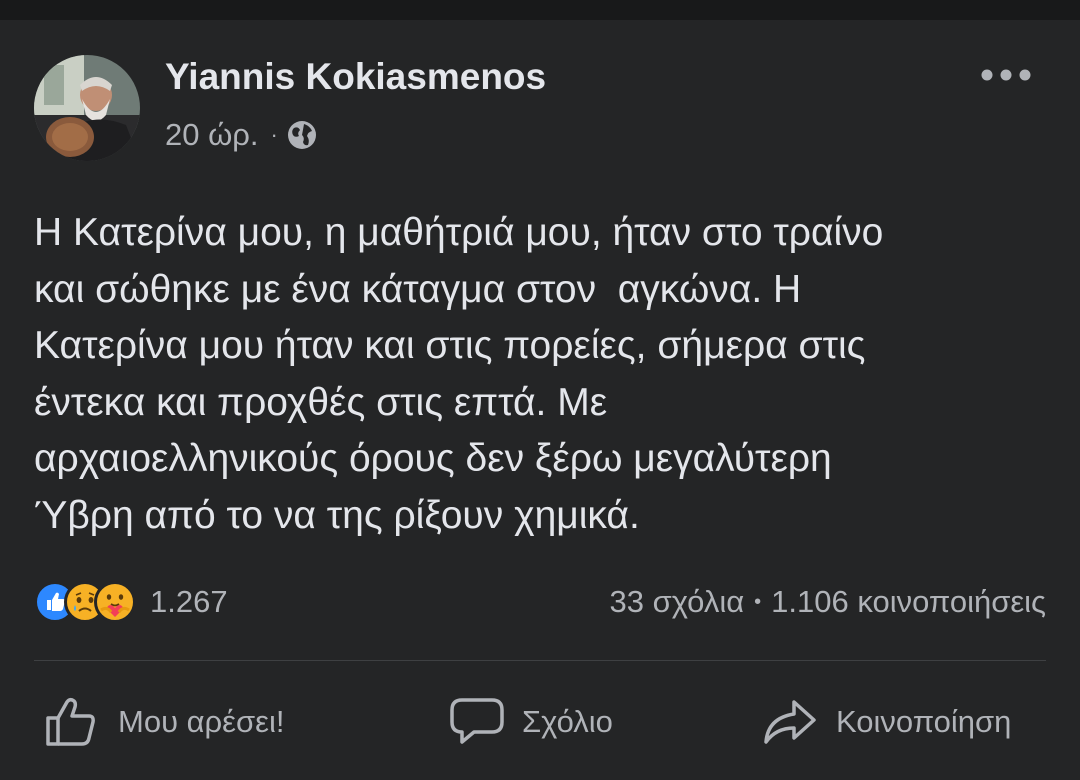 The height and width of the screenshot is (780, 1080). I want to click on reaction-count: 1.267, so click(189, 601).